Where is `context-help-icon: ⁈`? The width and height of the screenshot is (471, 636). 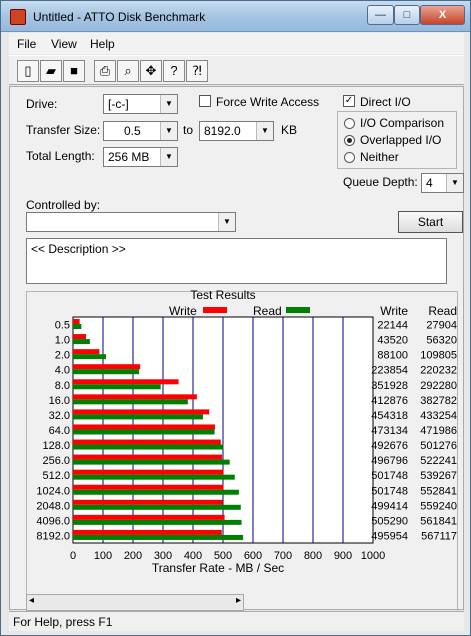 context-help-icon: ⁈ is located at coordinates (197, 71).